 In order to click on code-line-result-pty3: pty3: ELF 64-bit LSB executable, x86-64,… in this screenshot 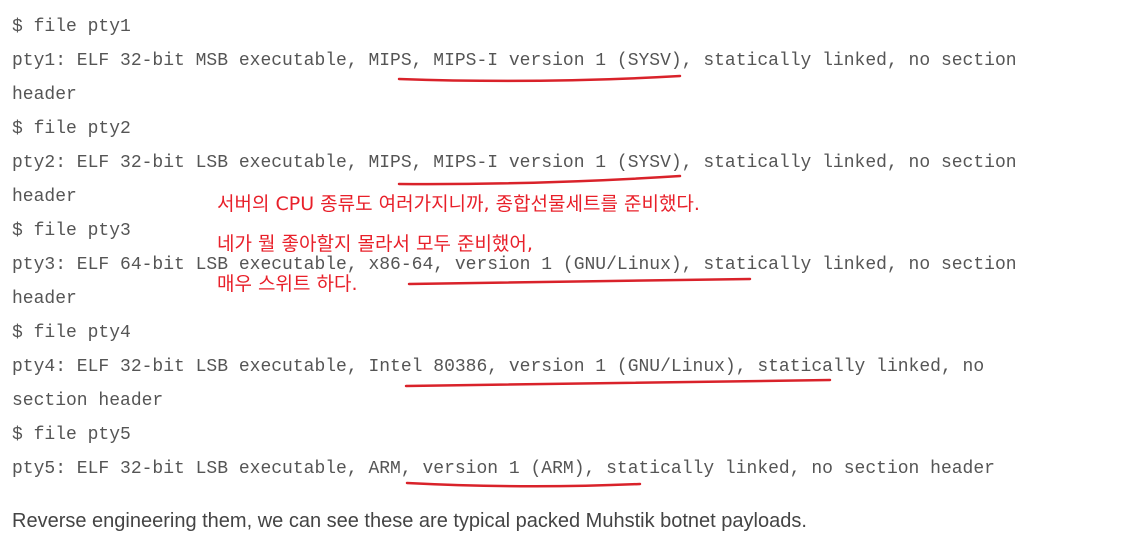, I will do `click(514, 265)`.